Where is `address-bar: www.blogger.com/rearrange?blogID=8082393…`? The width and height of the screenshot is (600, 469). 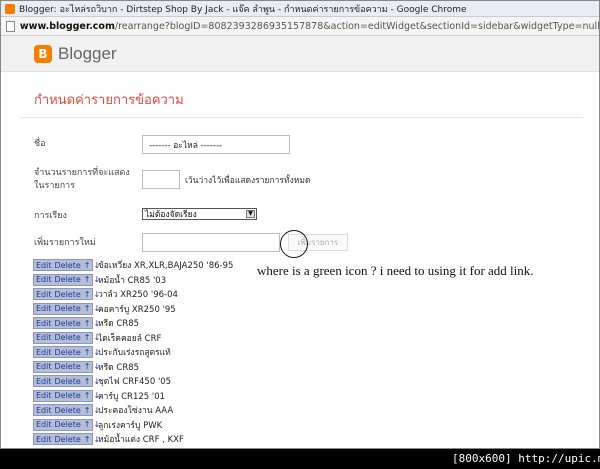
address-bar: www.blogger.com/rearrange?blogID=8082393… is located at coordinates (300, 26).